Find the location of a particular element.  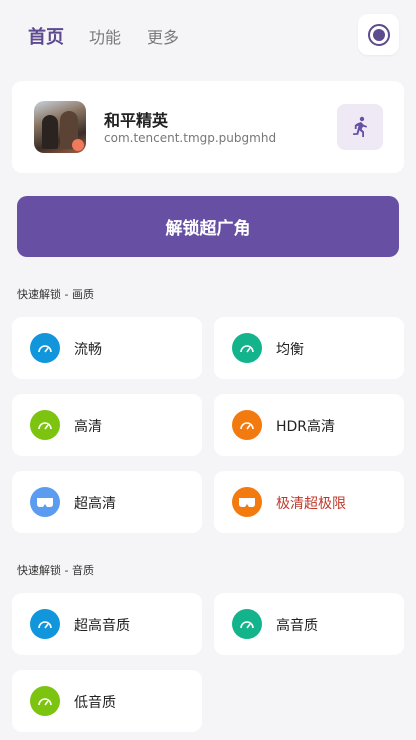

section-title-audio: 快速解锁 - 音质 is located at coordinates (55, 570).